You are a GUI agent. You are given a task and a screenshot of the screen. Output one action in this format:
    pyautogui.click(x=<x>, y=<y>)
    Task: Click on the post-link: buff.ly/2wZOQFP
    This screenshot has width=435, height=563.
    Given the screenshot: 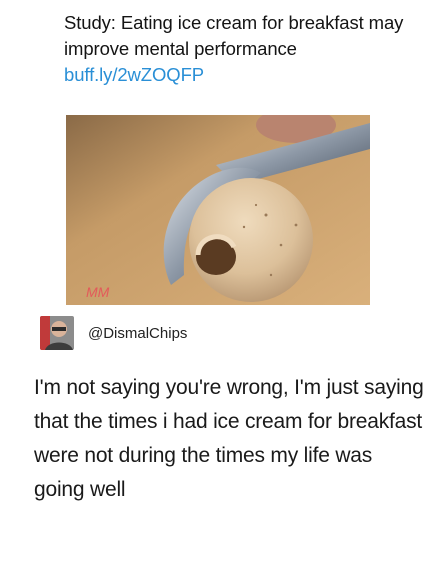 What is the action you would take?
    pyautogui.click(x=134, y=74)
    